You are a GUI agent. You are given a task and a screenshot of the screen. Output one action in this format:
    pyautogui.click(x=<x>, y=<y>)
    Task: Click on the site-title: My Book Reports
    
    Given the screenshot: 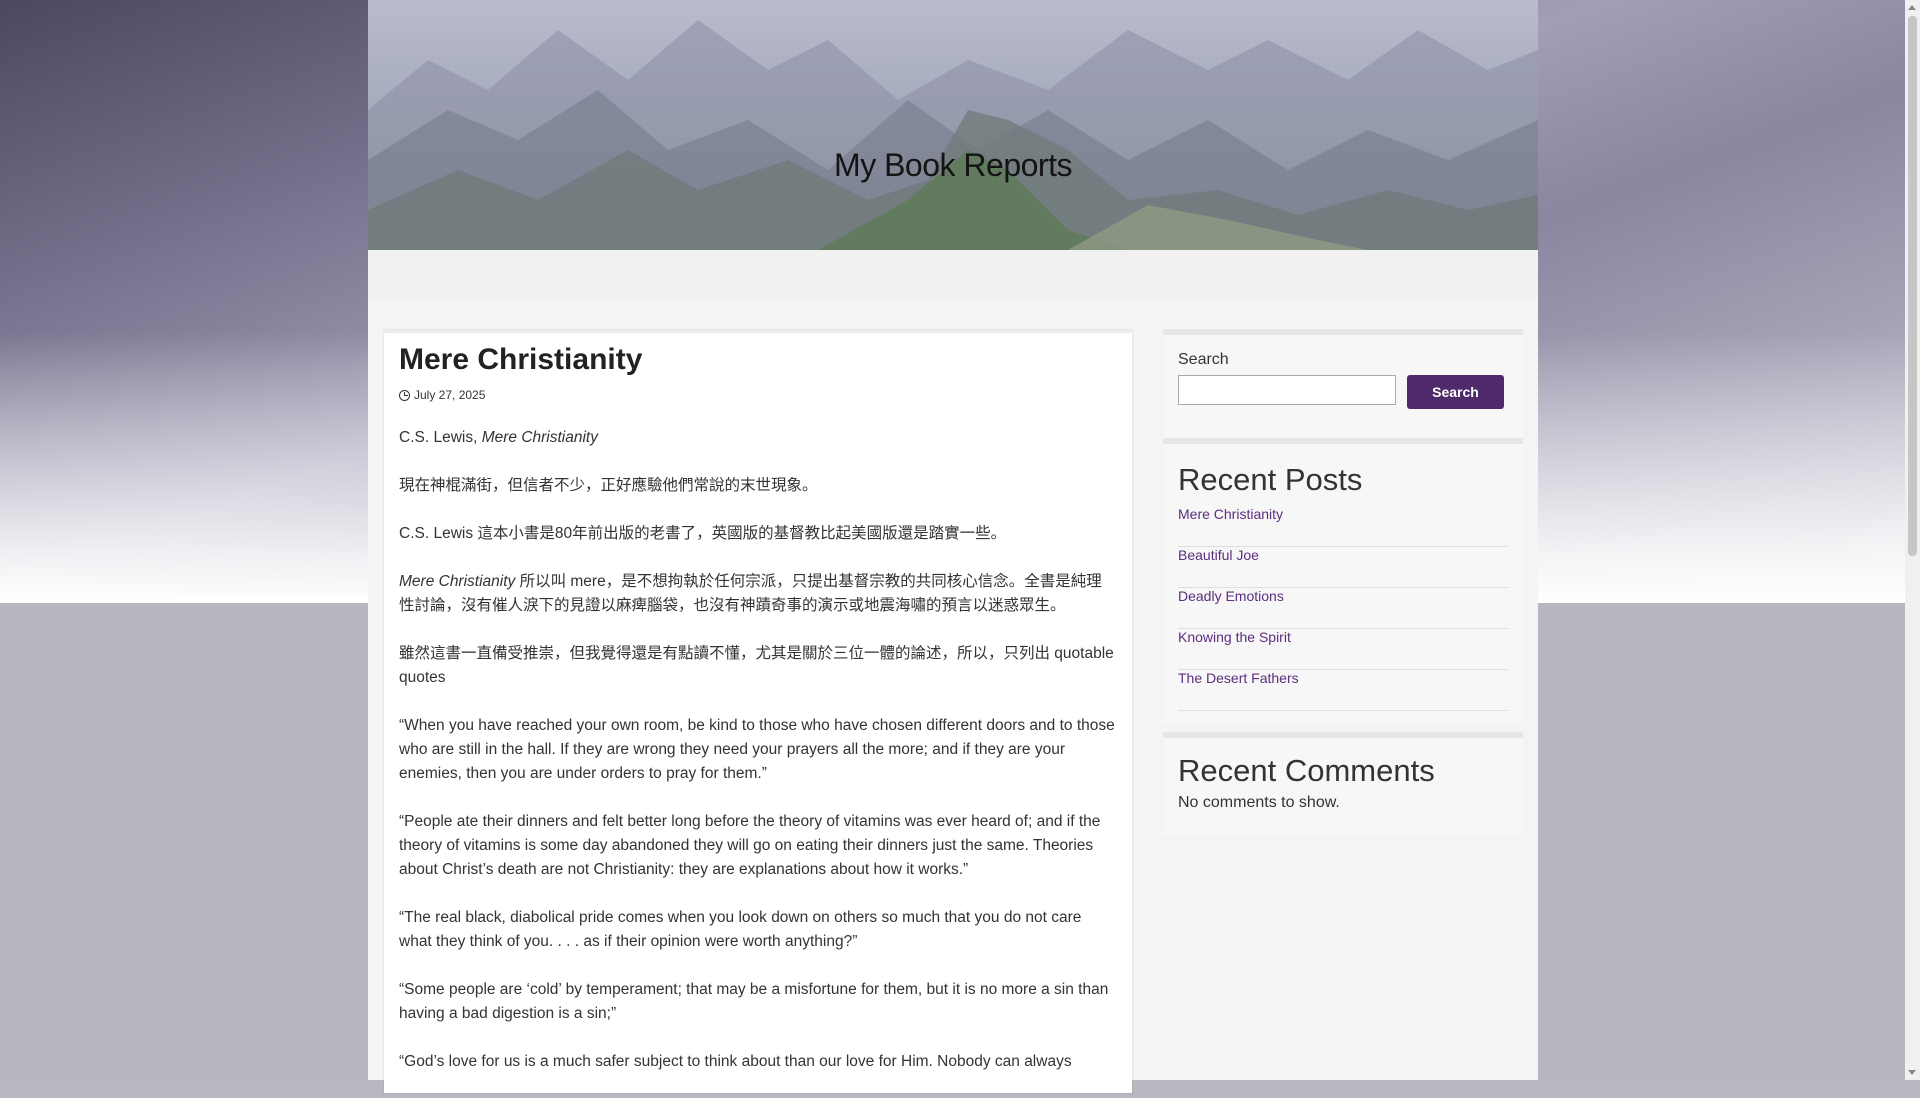 What is the action you would take?
    pyautogui.click(x=953, y=165)
    